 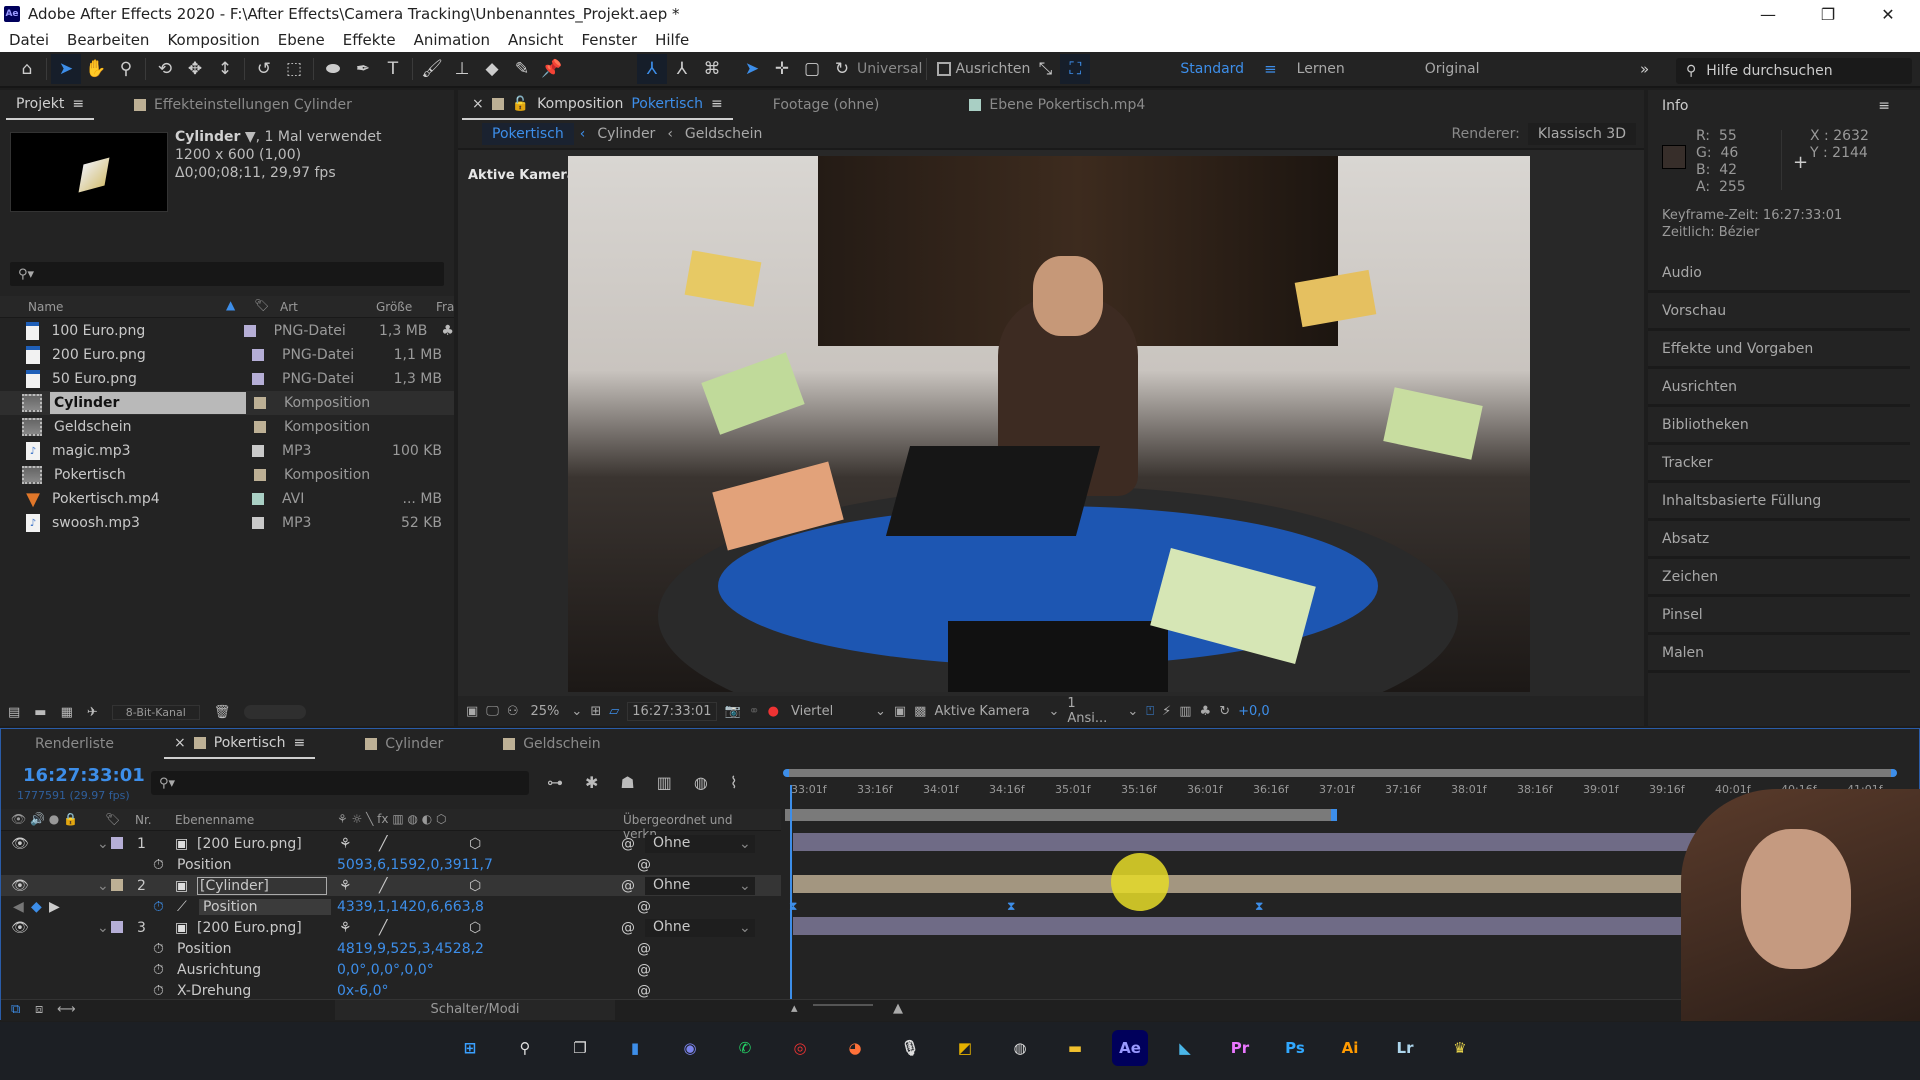 I want to click on selection-tool-icon: ➤, so click(x=66, y=69).